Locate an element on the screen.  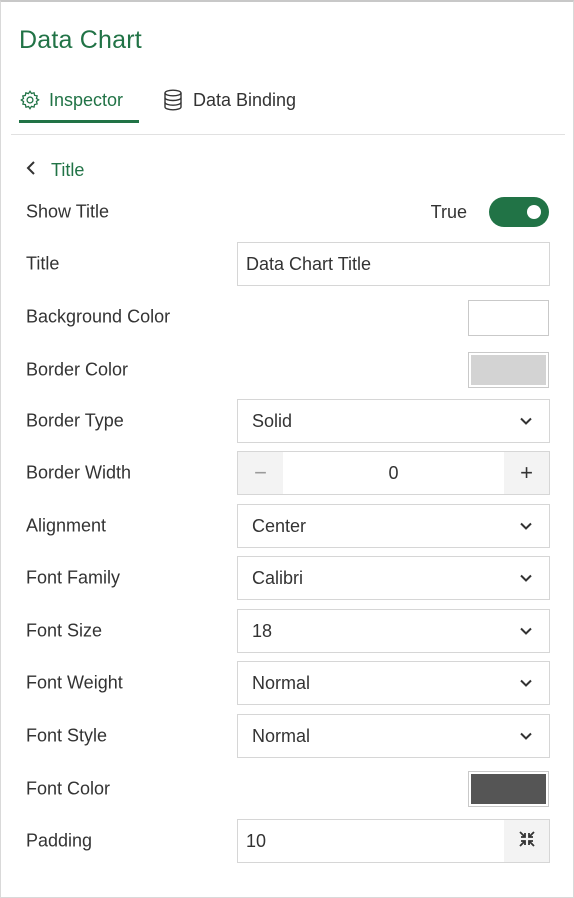
toggle-knob is located at coordinates (534, 212).